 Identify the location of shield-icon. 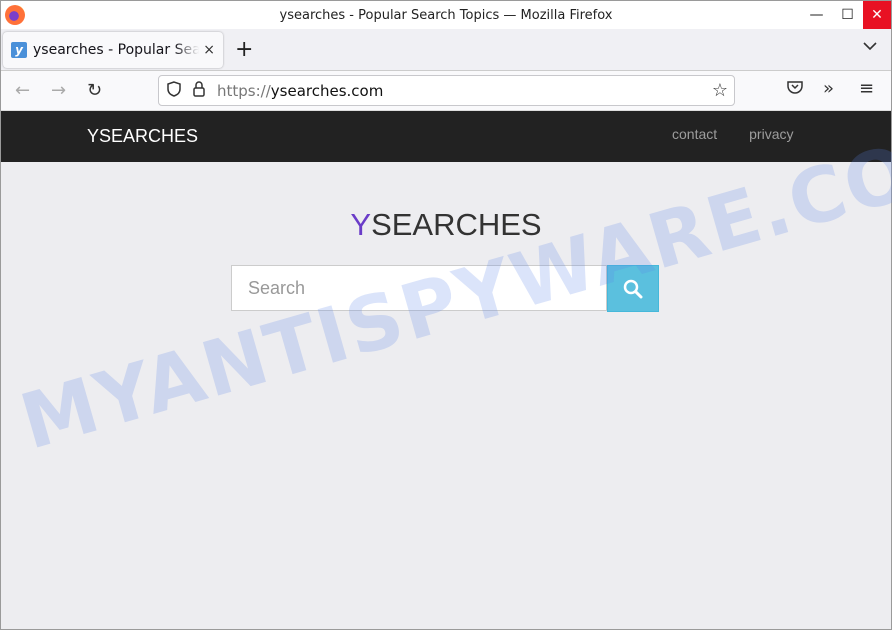
(174, 90).